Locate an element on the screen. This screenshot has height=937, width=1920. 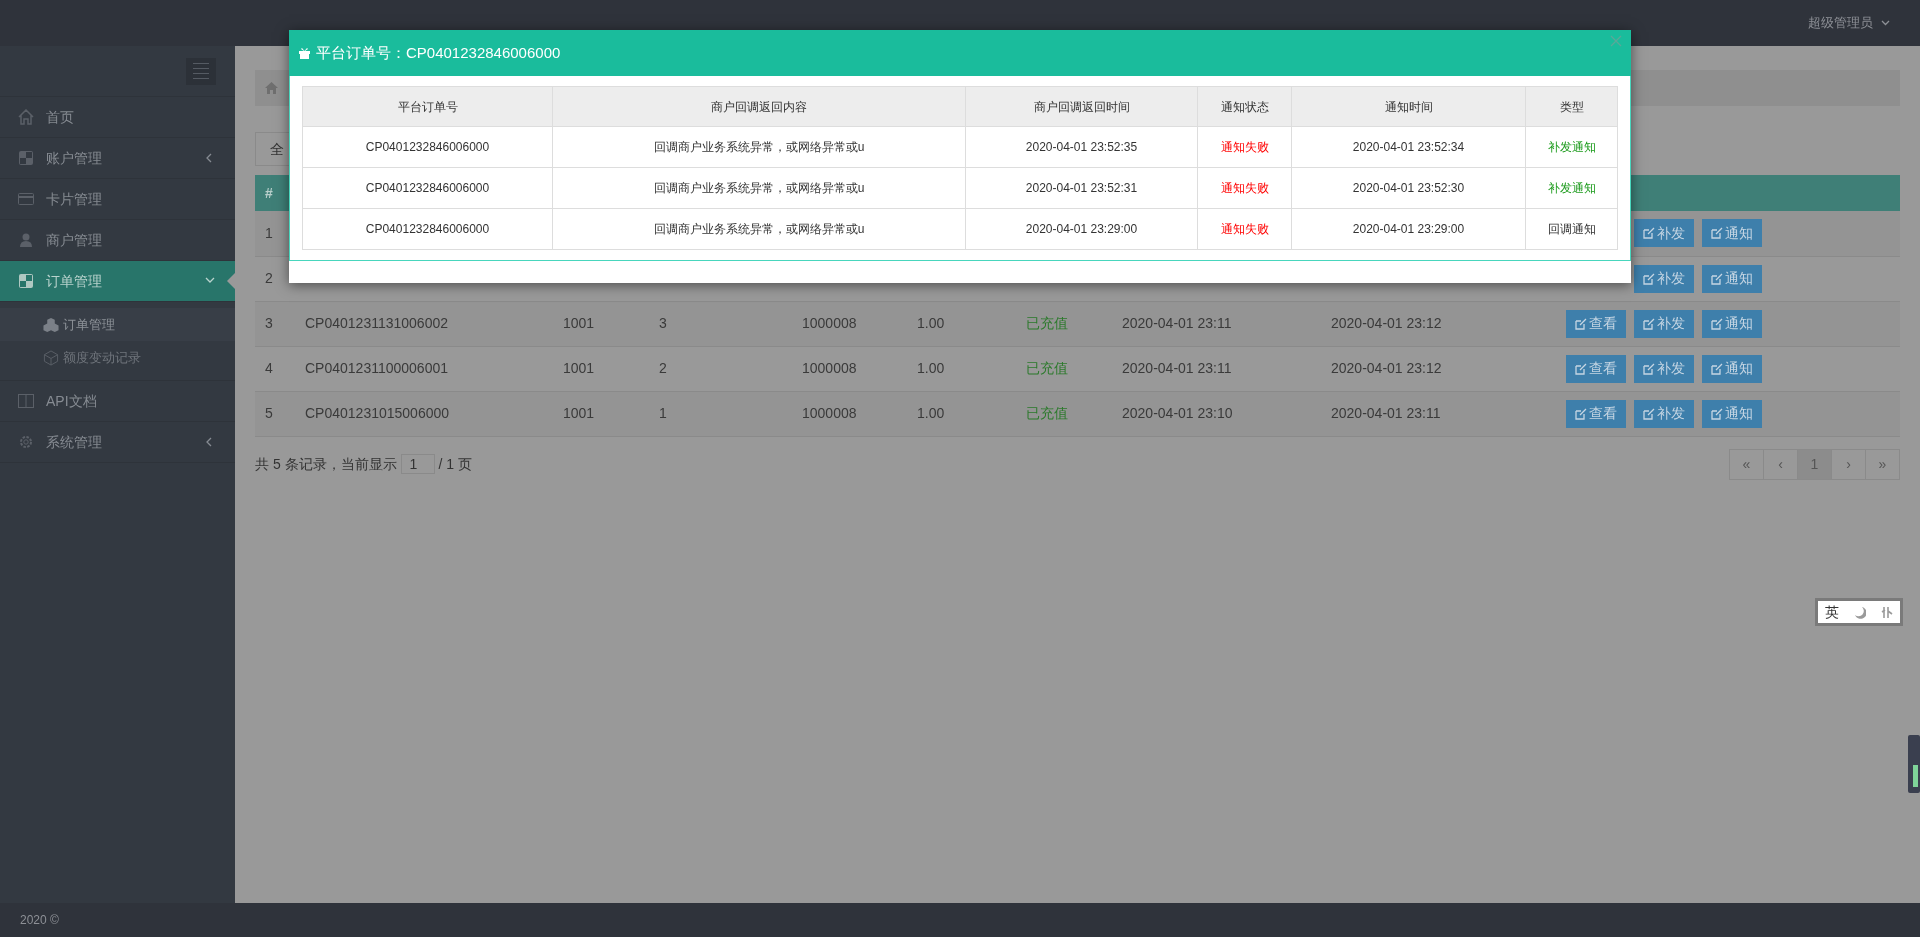
sidebar-item: 系统管理 is located at coordinates (117, 442).